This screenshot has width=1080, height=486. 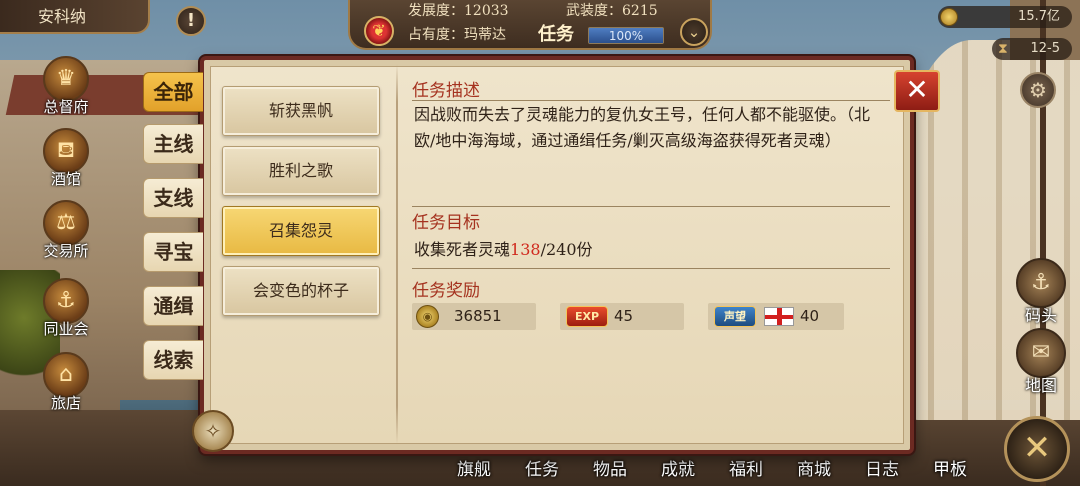 I want to click on hourglass-icon: ⧗, so click(x=1003, y=49).